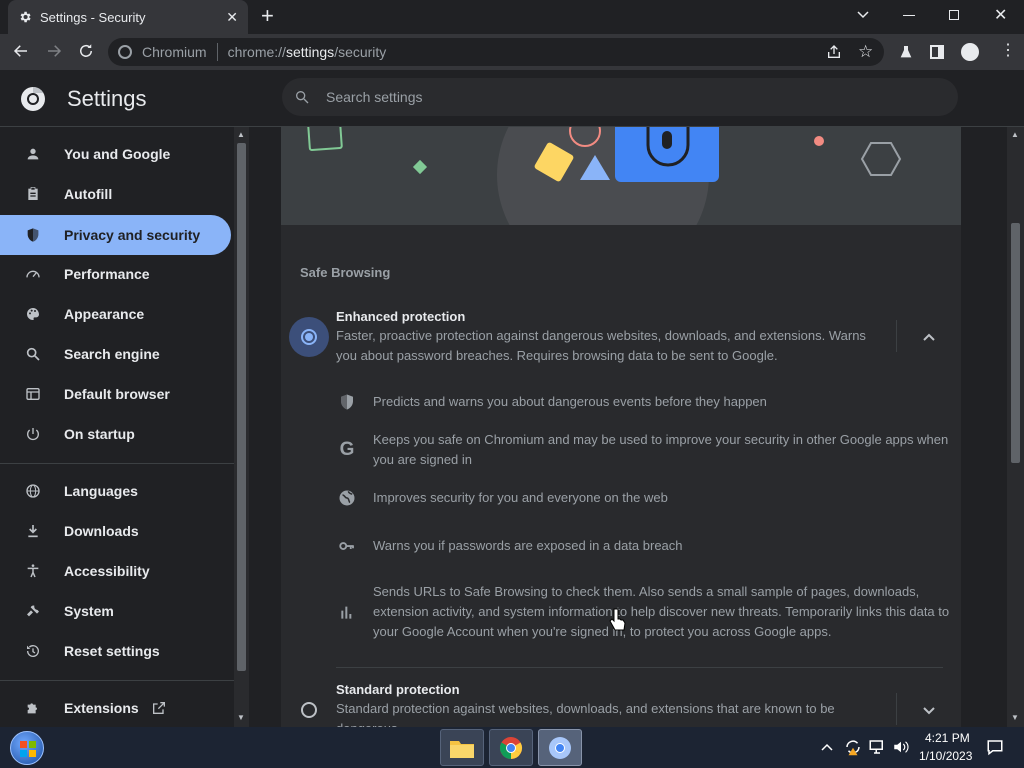 This screenshot has height=768, width=1024. I want to click on sidebar-item-accessibility: Accessibility, so click(115, 571).